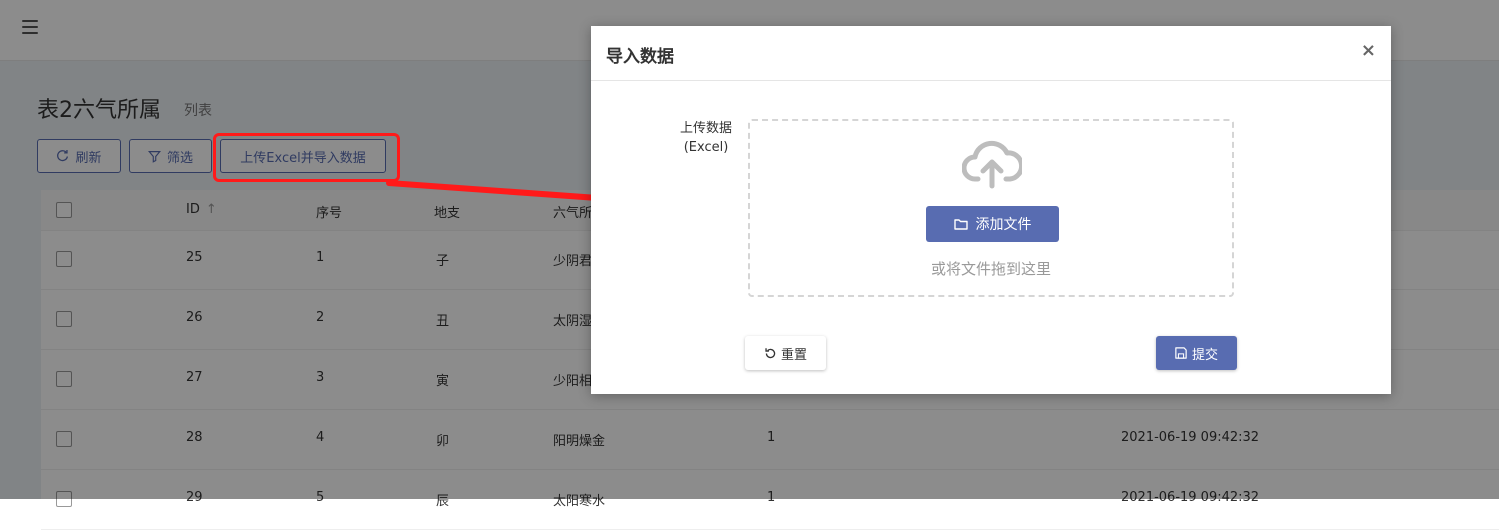  What do you see at coordinates (991, 53) in the screenshot?
I see `dialog-header: 导入数据 ×` at bounding box center [991, 53].